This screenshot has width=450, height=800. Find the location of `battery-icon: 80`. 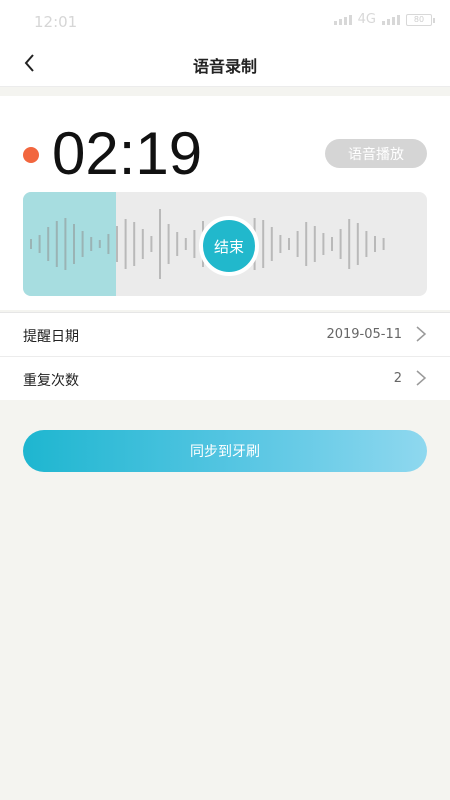

battery-icon: 80 is located at coordinates (420, 19).